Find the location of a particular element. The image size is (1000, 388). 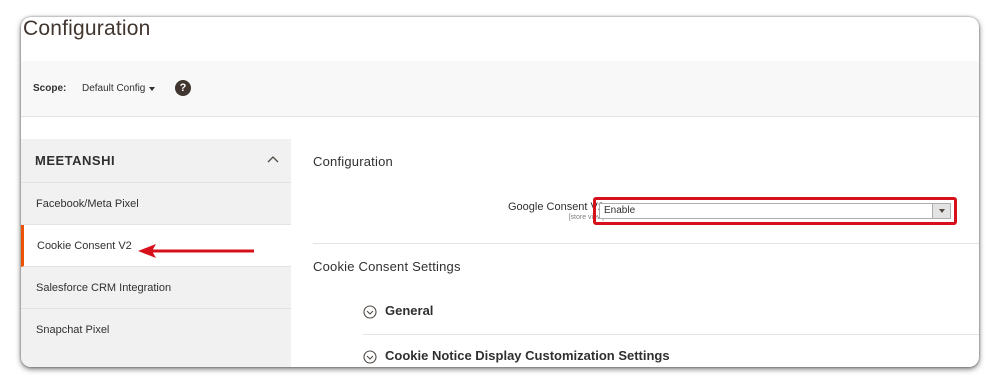

settings-section-title: Cookie Consent Settings is located at coordinates (387, 266).